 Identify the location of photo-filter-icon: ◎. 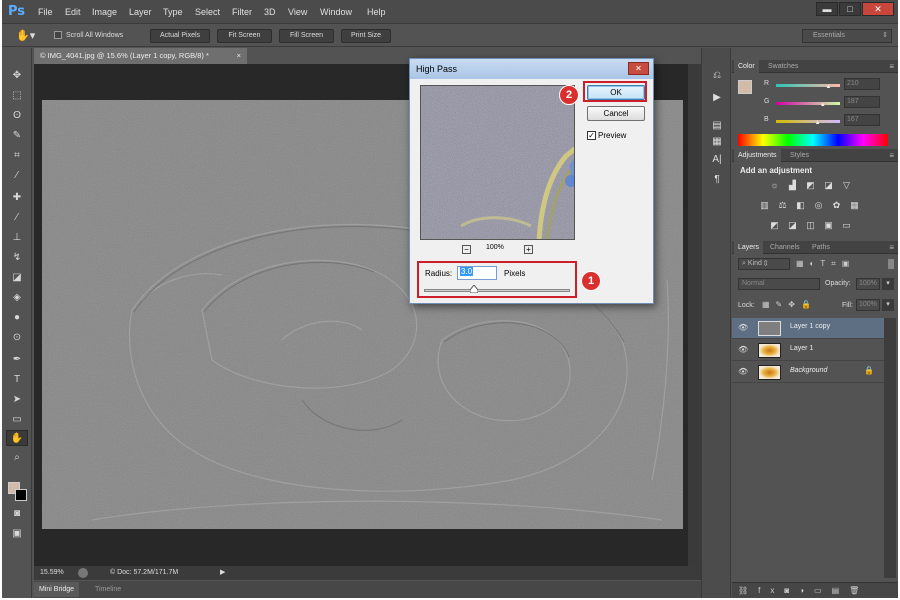
(818, 205).